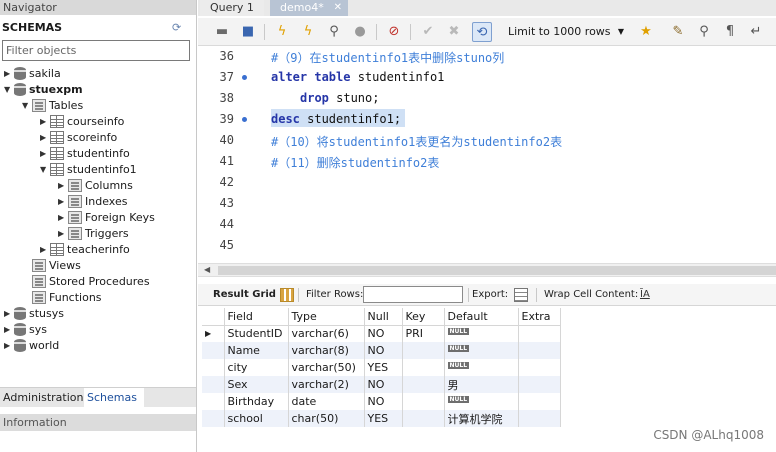 The width and height of the screenshot is (776, 452). I want to click on tree-item-world: ▶ world, so click(31, 346).